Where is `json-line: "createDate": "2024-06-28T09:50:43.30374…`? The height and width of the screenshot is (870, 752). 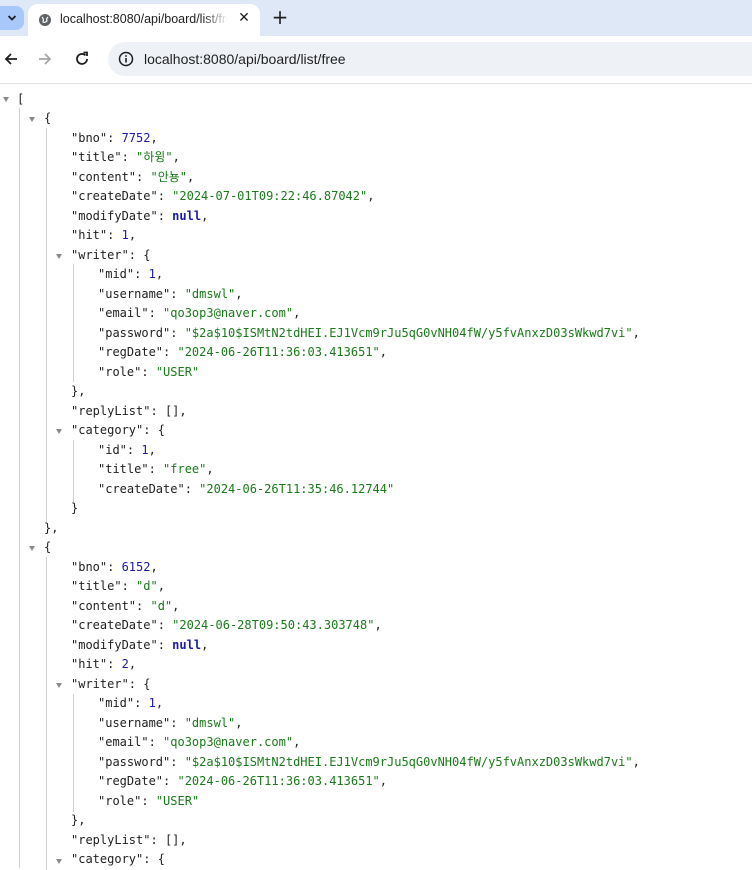
json-line: "createDate": "2024-06-28T09:50:43.30374… is located at coordinates (226, 625).